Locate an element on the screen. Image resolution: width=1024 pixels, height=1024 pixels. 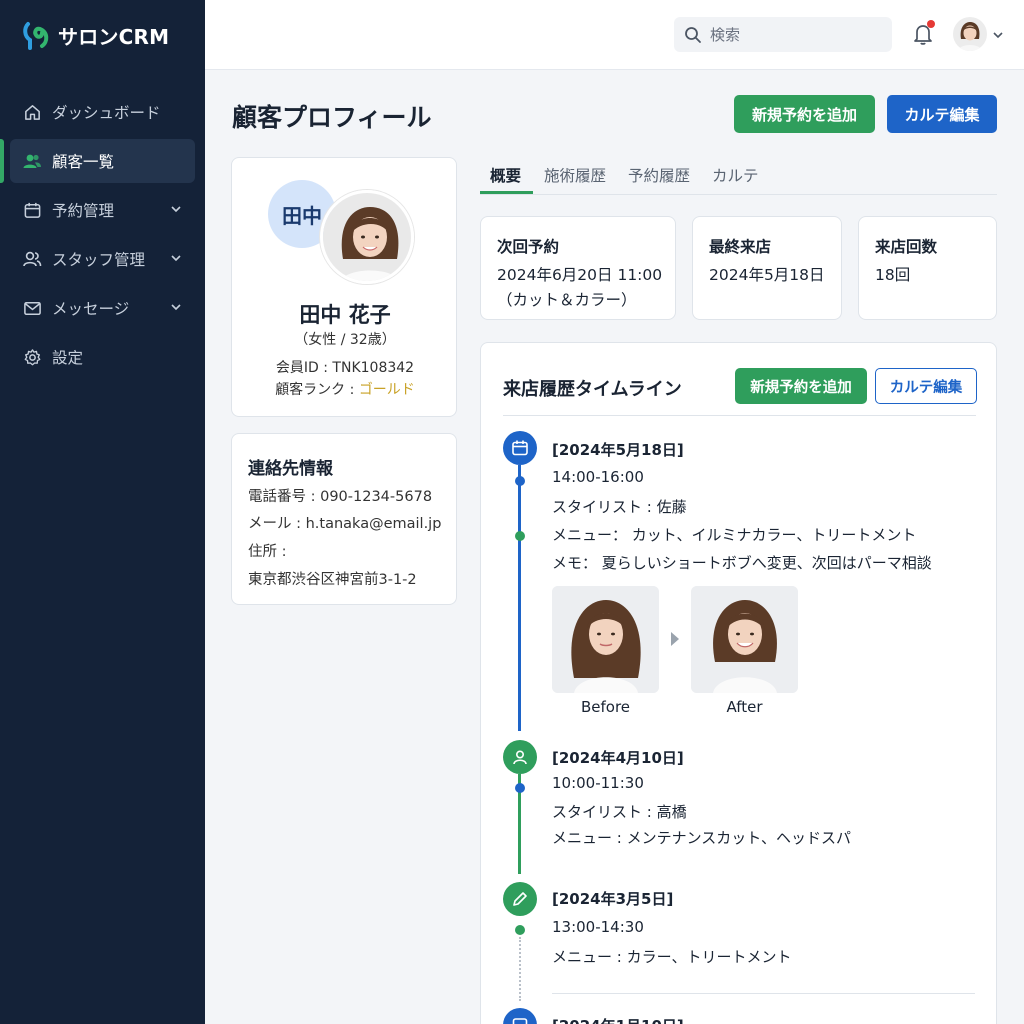
sidebar-nav: ダッシュボード 顧客一覧 予約管理 スタッフ管理 メッセージ 設定 is located at coordinates (102, 237).